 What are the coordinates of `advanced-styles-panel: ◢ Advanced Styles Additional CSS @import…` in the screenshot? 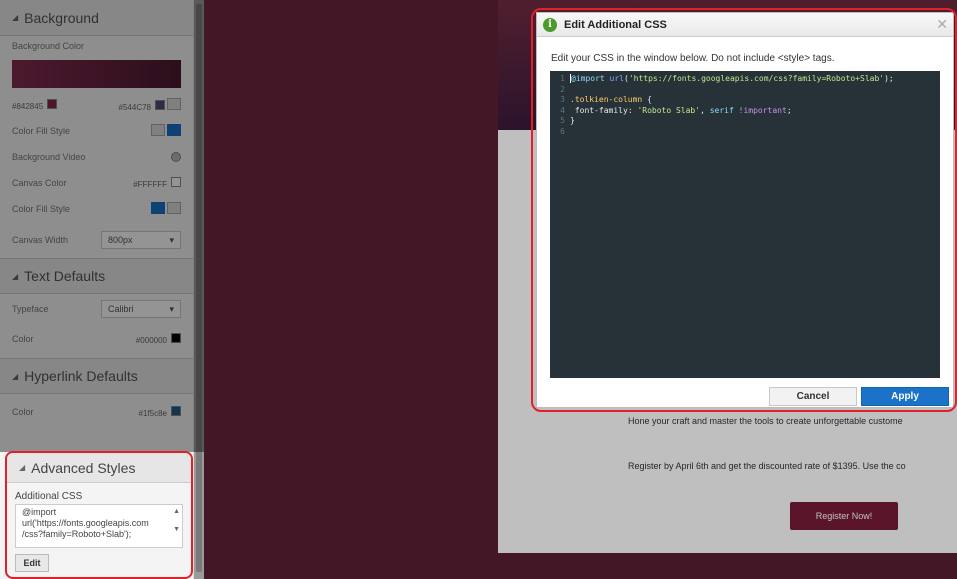 It's located at (99, 515).